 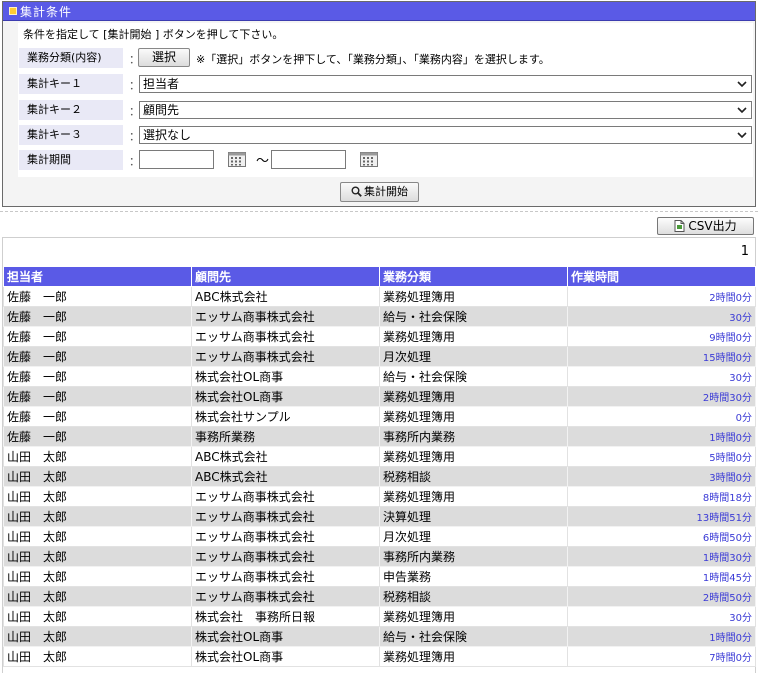 What do you see at coordinates (661, 396) in the screenshot?
I see `cell-work-time: 2時間30分` at bounding box center [661, 396].